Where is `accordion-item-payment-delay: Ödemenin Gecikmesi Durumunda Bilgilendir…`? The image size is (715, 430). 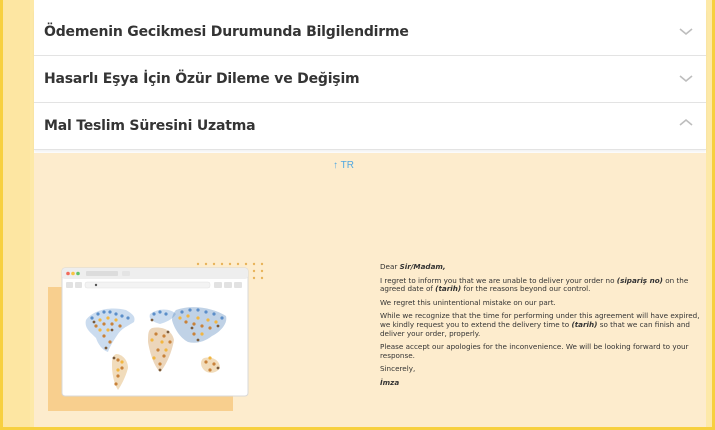
accordion-item-payment-delay: Ödemenin Gecikmesi Durumunda Bilgilendir… is located at coordinates (370, 32).